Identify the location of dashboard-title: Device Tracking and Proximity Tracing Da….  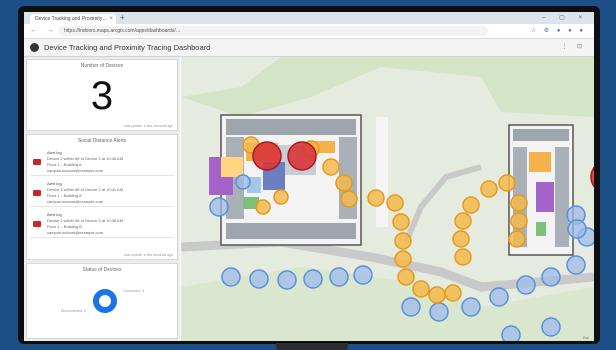
(127, 47).